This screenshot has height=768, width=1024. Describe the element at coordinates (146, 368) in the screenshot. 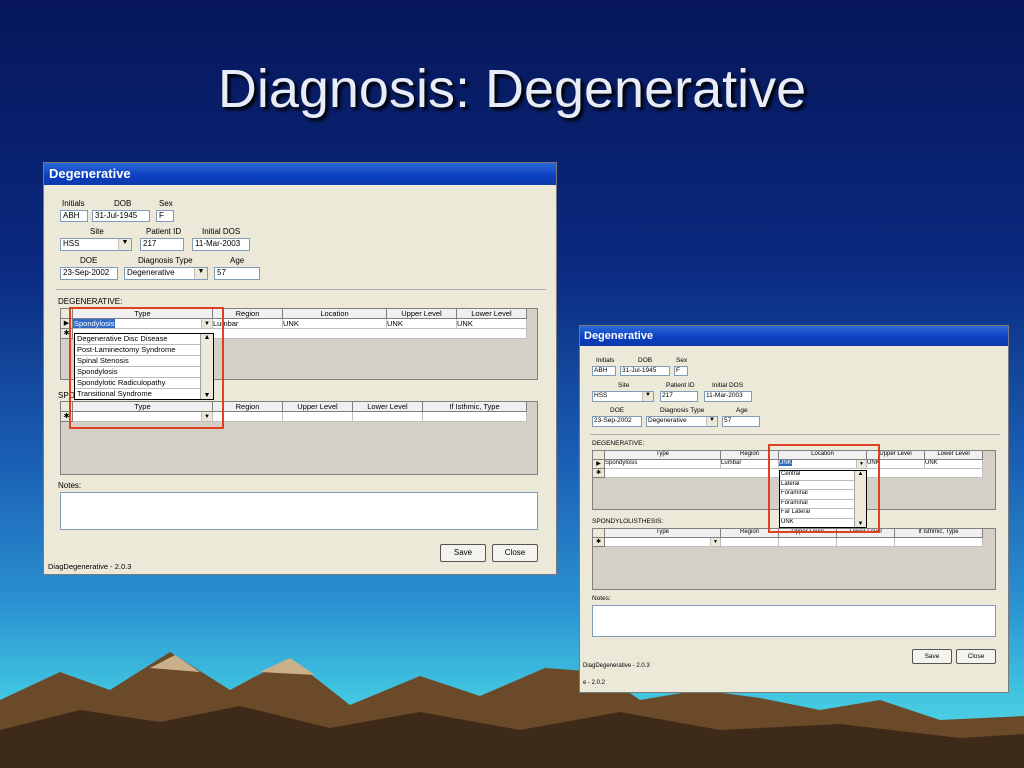

I see `highlight-box-type` at that location.